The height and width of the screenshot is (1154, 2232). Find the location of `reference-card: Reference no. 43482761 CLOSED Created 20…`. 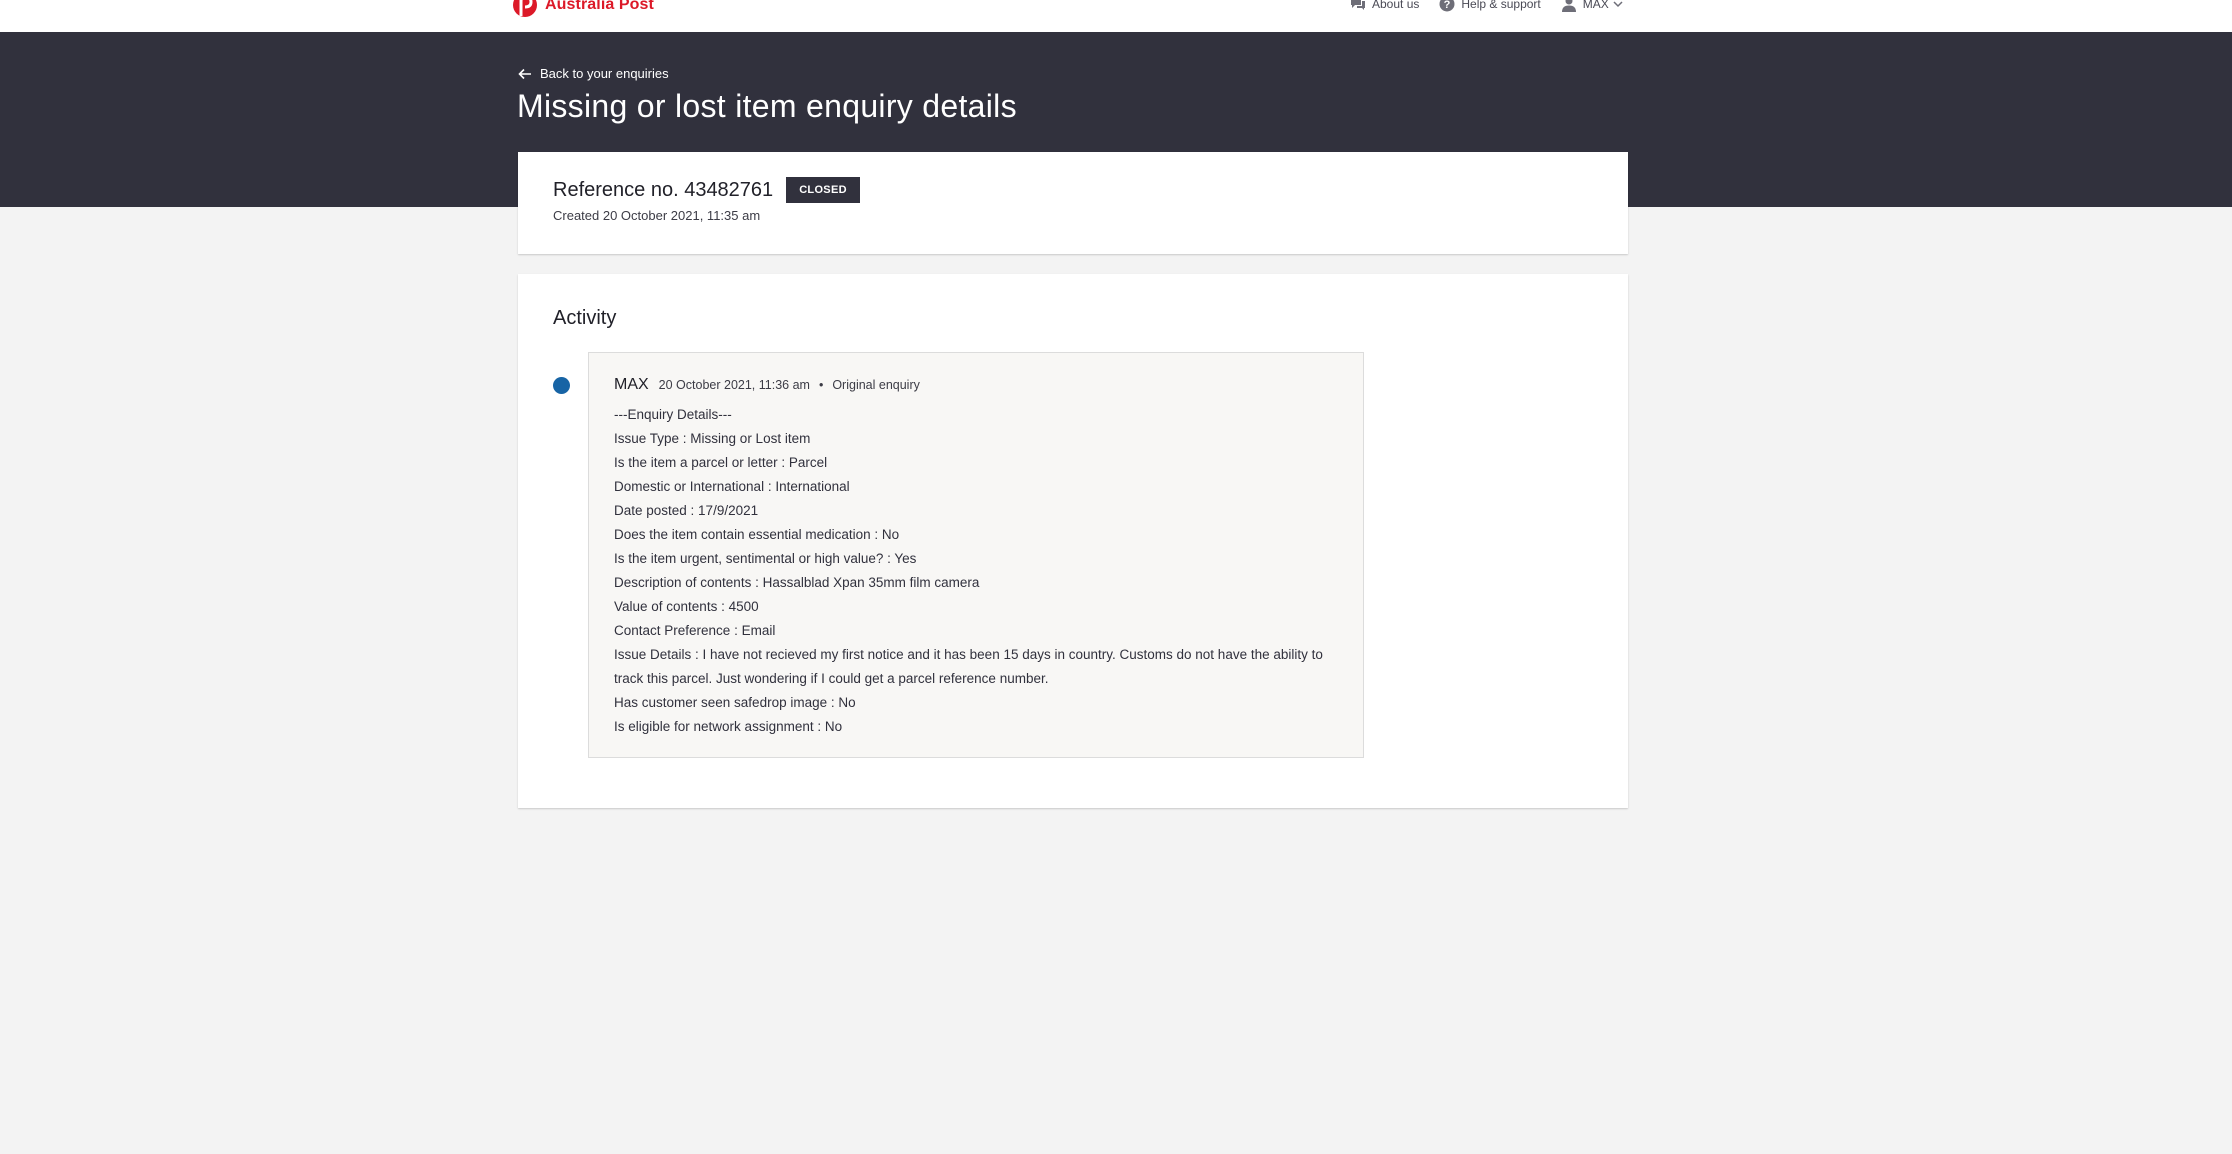

reference-card: Reference no. 43482761 CLOSED Created 20… is located at coordinates (1073, 203).